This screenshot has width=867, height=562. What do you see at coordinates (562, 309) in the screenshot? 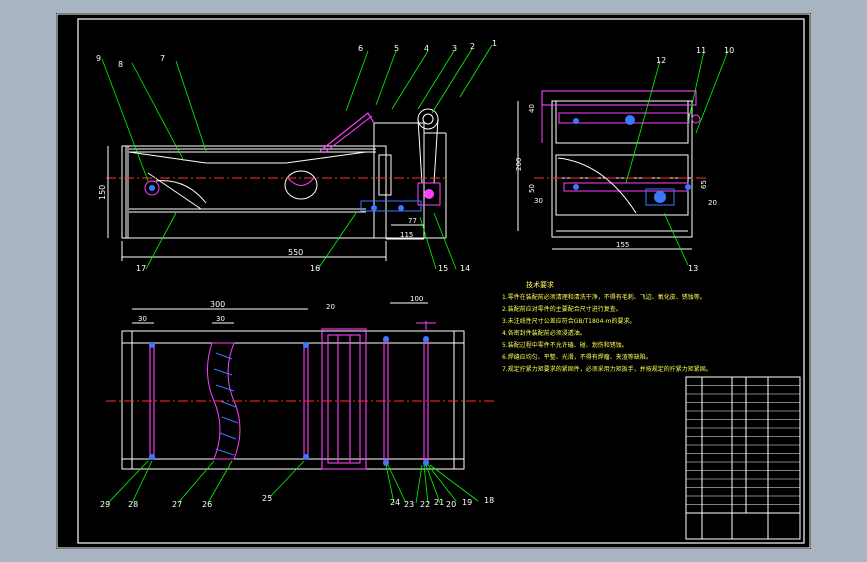
I see `note-2: 2.装配前应对零件的主要配合尺寸进行复查。` at bounding box center [562, 309].